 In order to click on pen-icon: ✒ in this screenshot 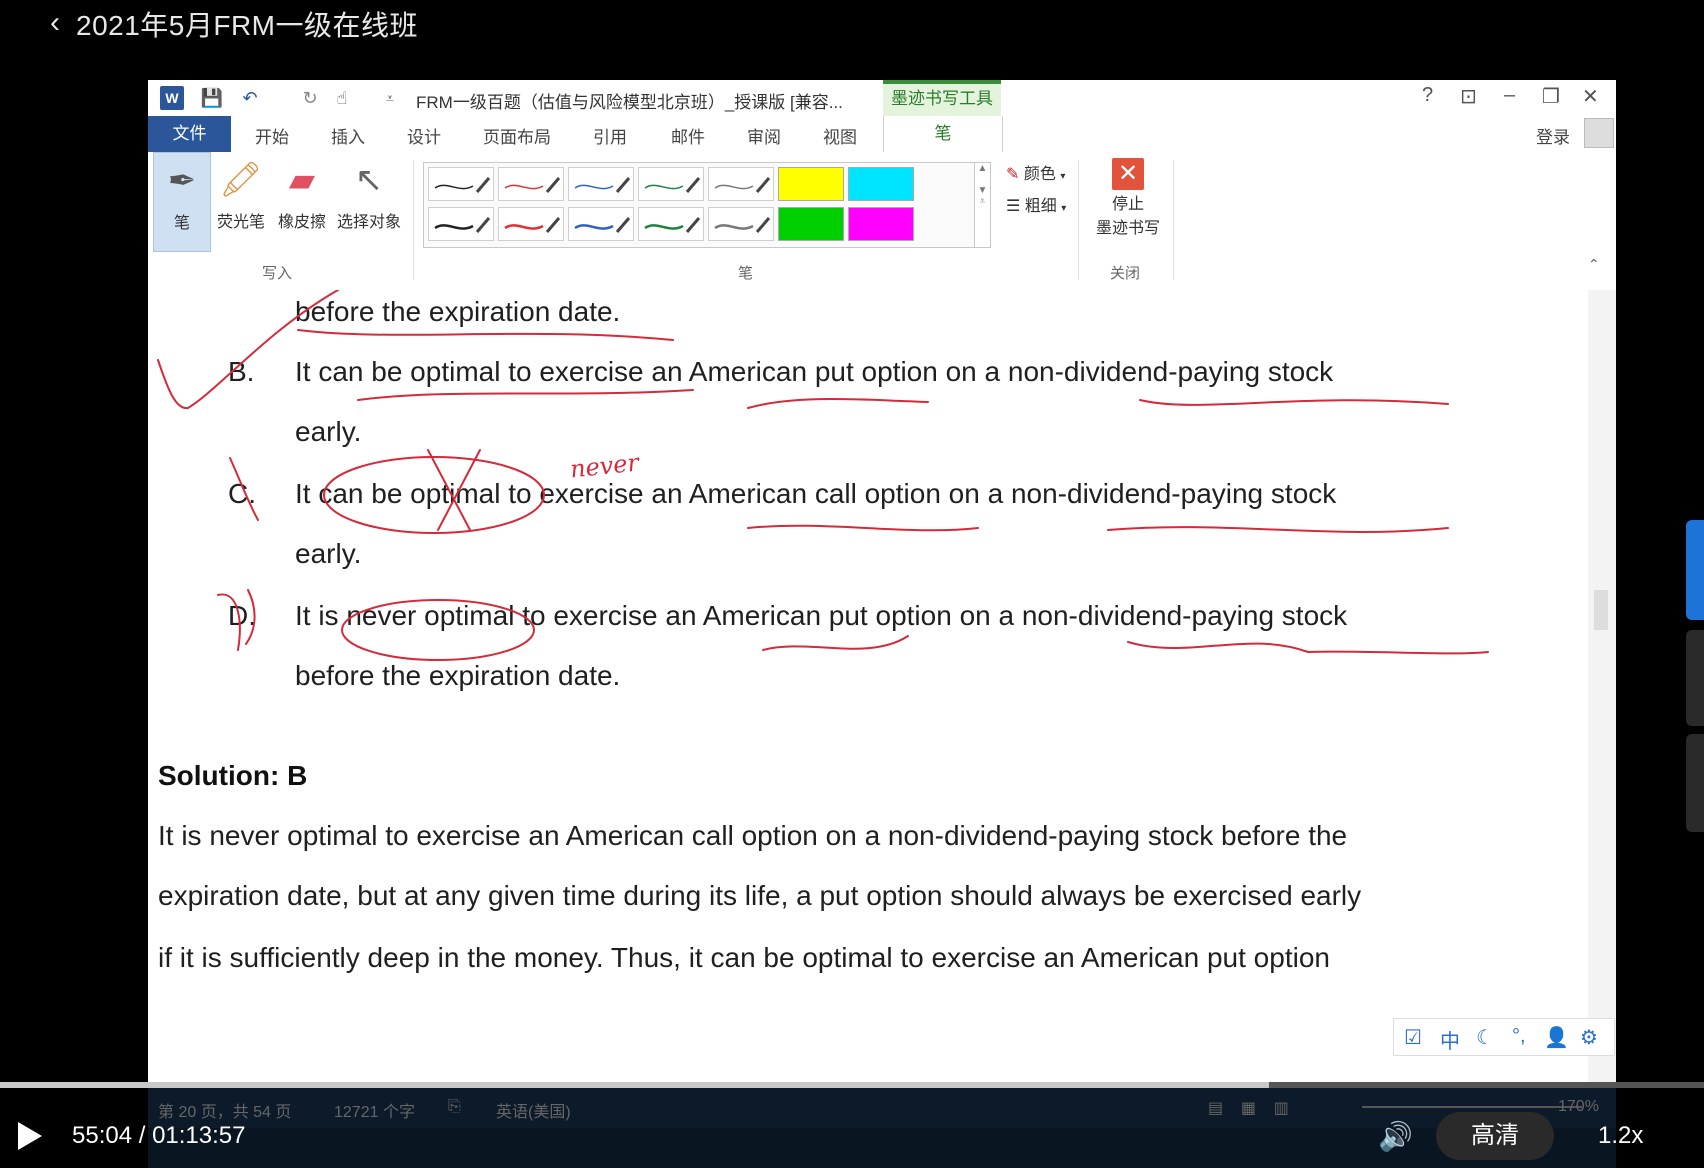, I will do `click(182, 181)`.